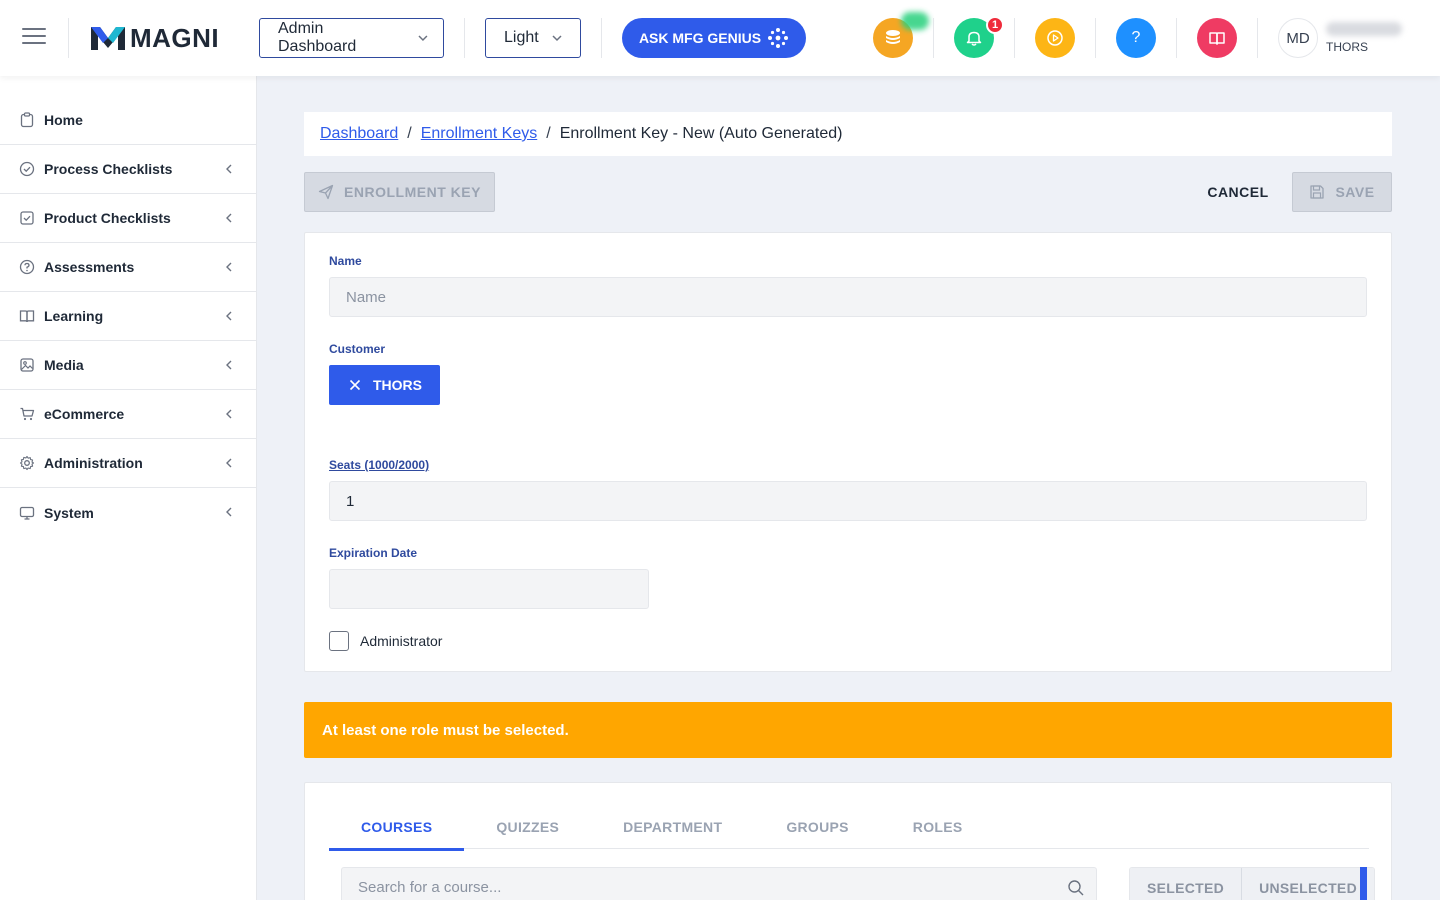 Image resolution: width=1440 pixels, height=900 pixels. Describe the element at coordinates (893, 37) in the screenshot. I see `coins-icon` at that location.